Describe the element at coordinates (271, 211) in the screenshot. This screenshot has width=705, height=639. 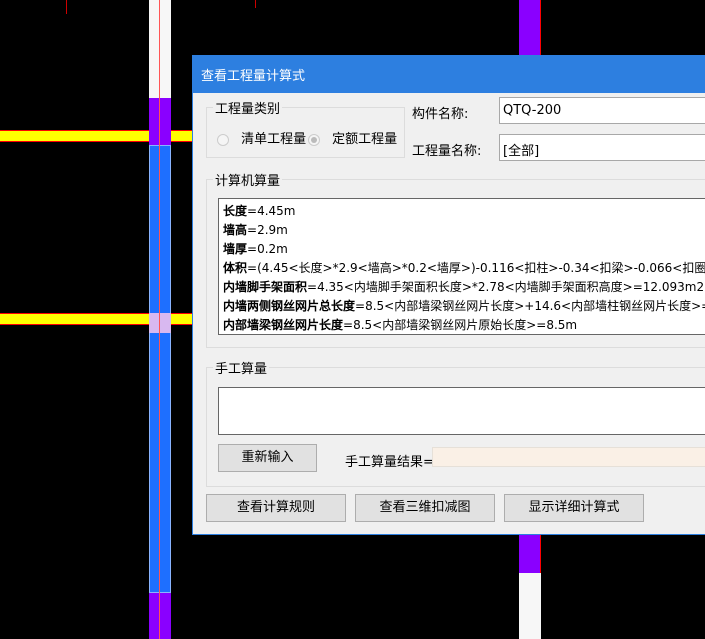
I see `formula-expr: =4.45m` at that location.